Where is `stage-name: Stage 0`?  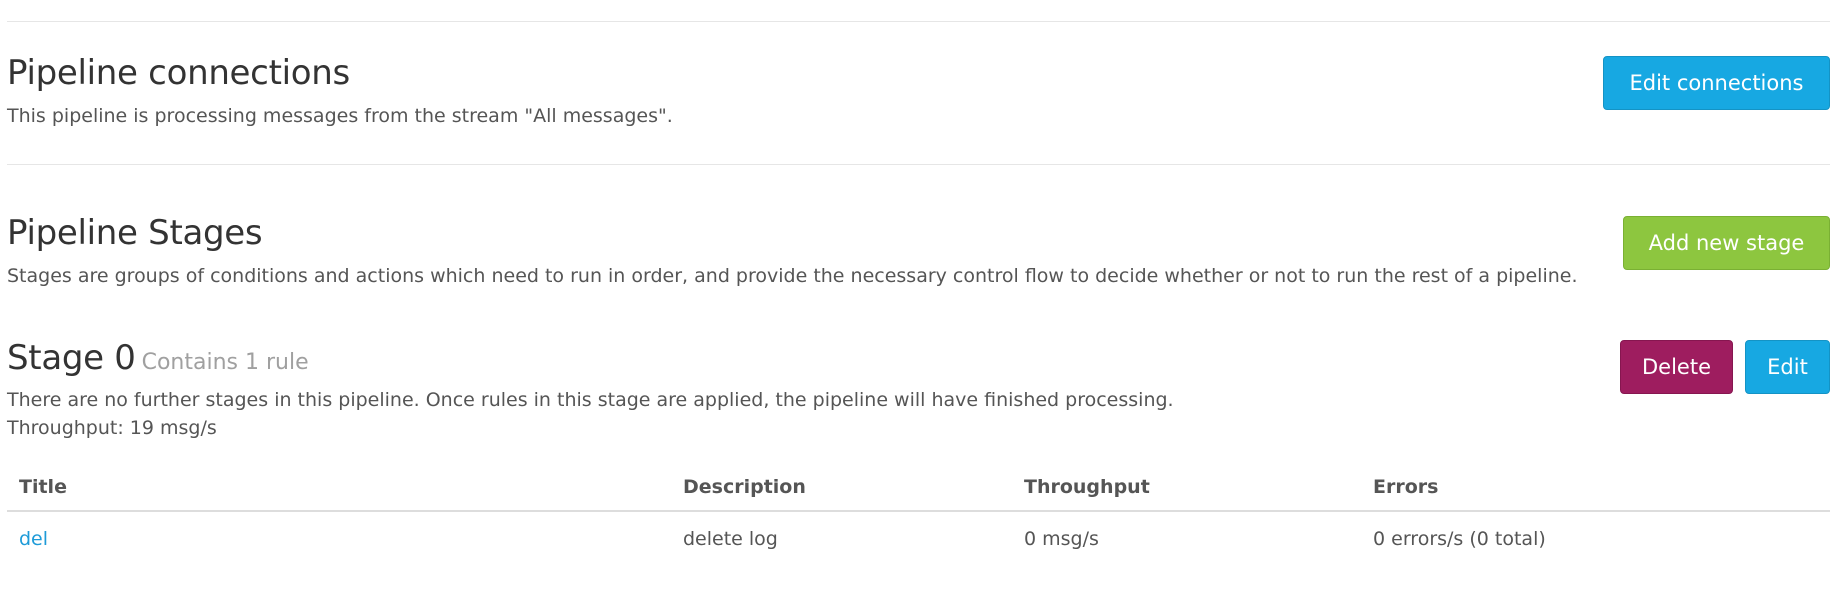 stage-name: Stage 0 is located at coordinates (71, 358).